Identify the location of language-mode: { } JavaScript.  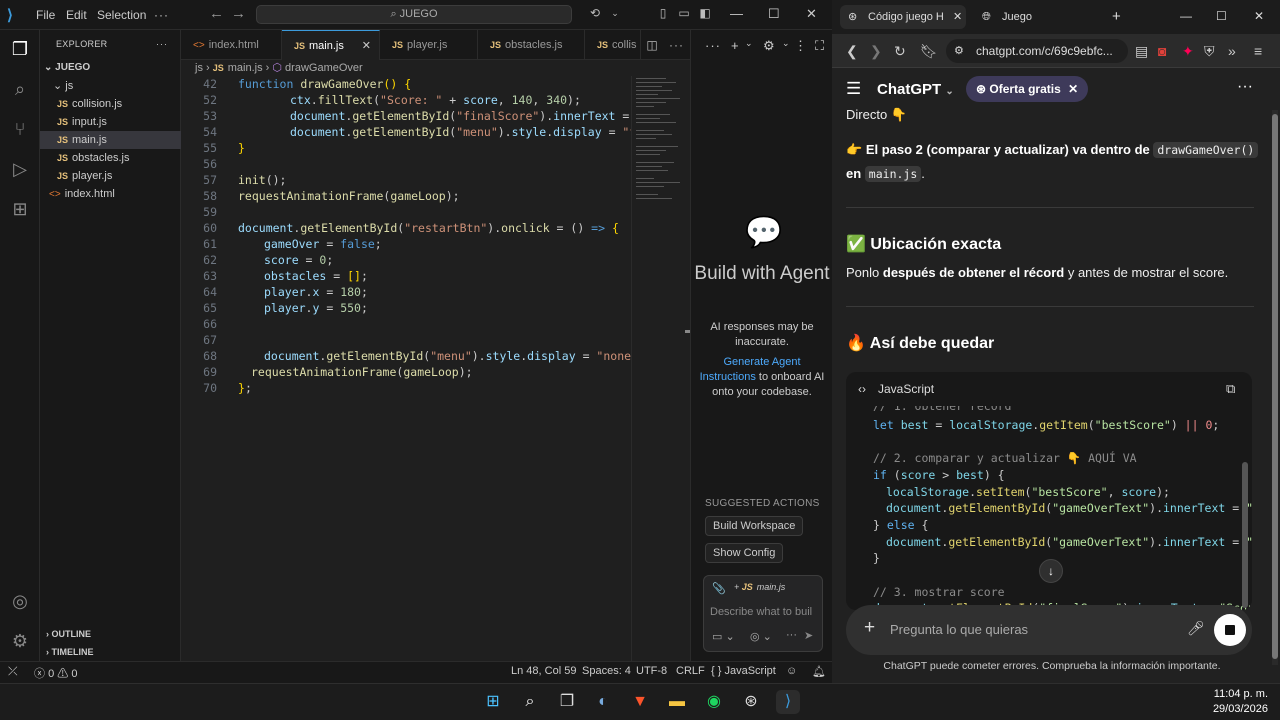
(743, 671).